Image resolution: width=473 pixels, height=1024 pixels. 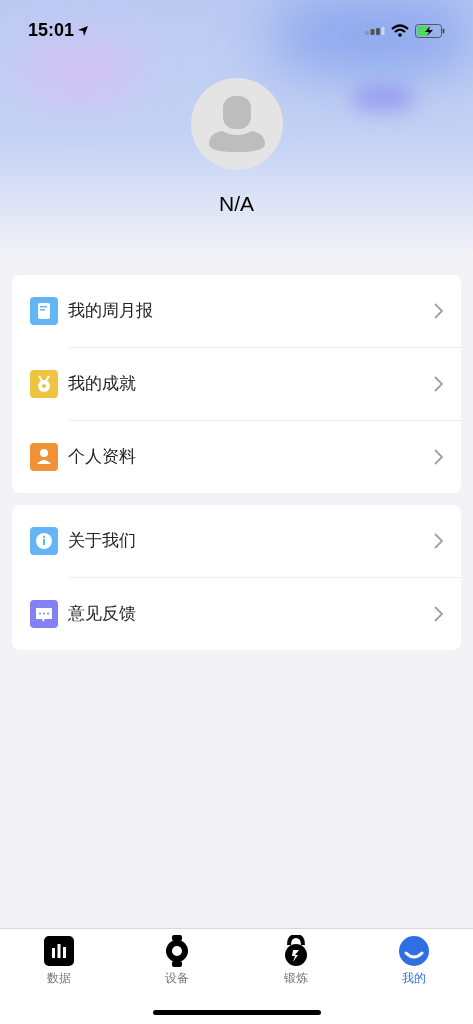 I want to click on menu-item: 意见反馈, so click(x=236, y=614).